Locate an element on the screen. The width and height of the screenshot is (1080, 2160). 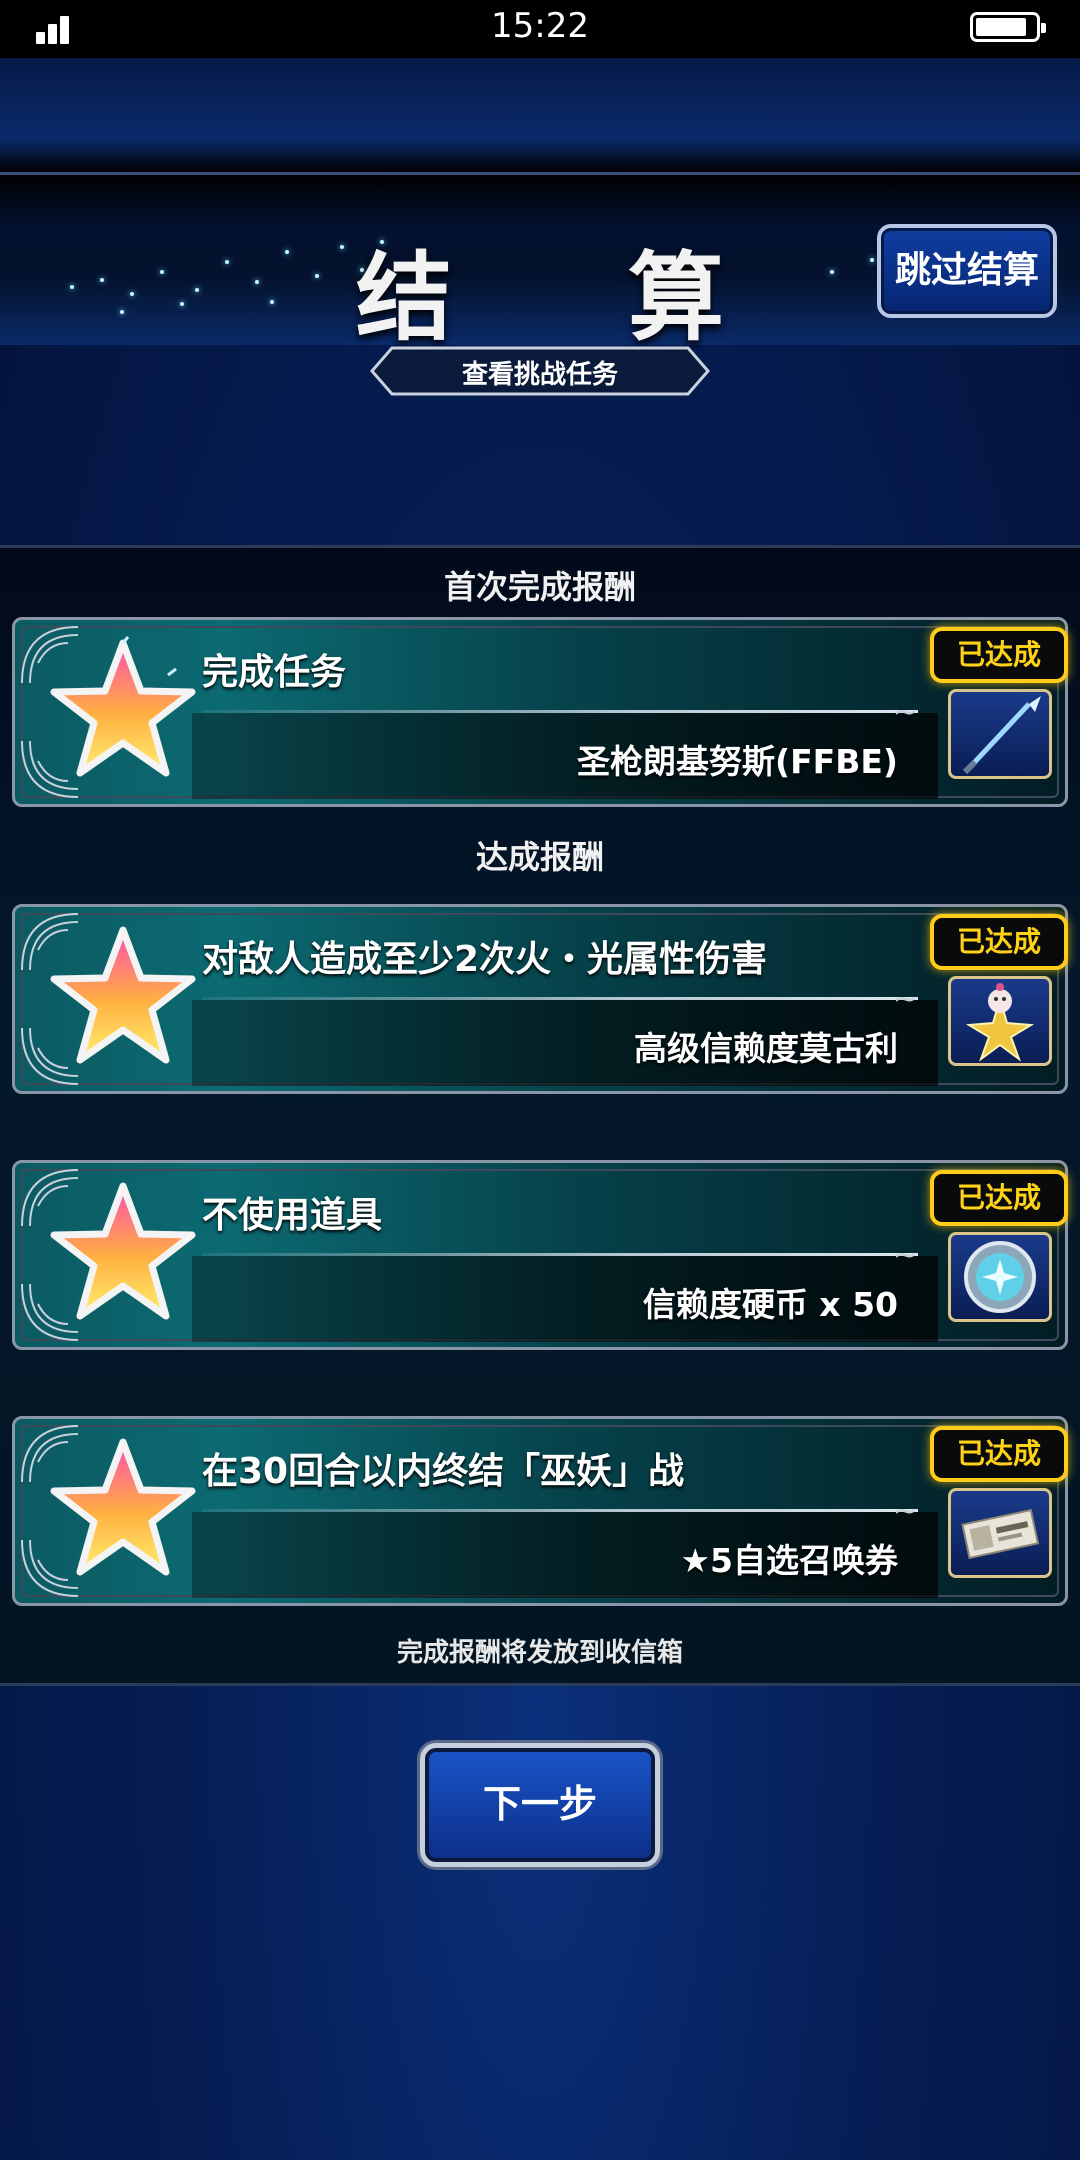
mission-task: 对敌人造成至少2次火・光属性伤害 is located at coordinates (485, 959).